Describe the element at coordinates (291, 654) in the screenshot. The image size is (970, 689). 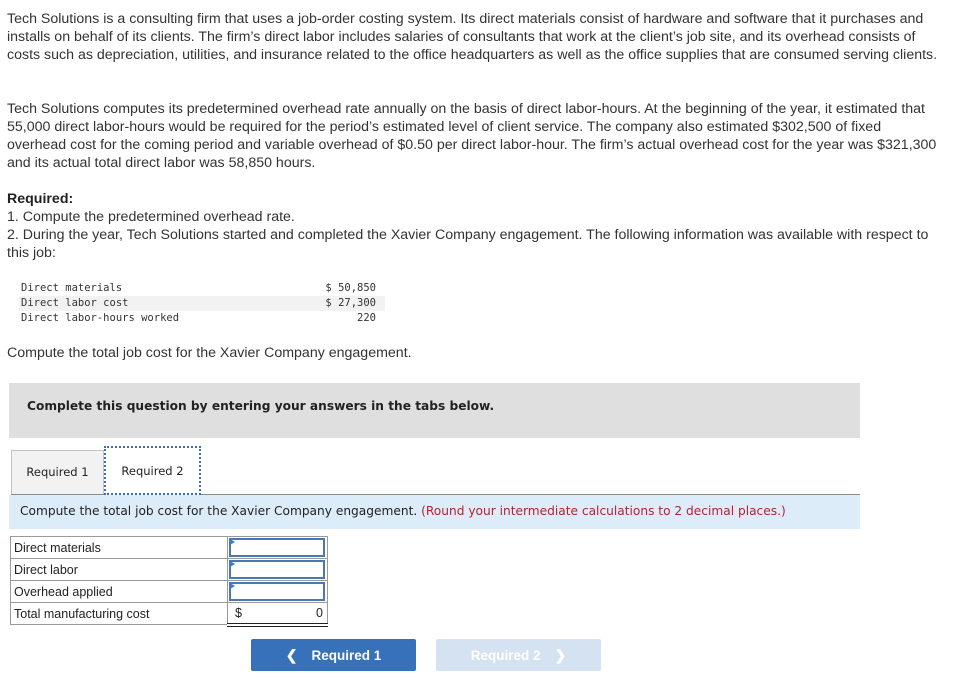
I see `chevron-left-icon: ❮` at that location.